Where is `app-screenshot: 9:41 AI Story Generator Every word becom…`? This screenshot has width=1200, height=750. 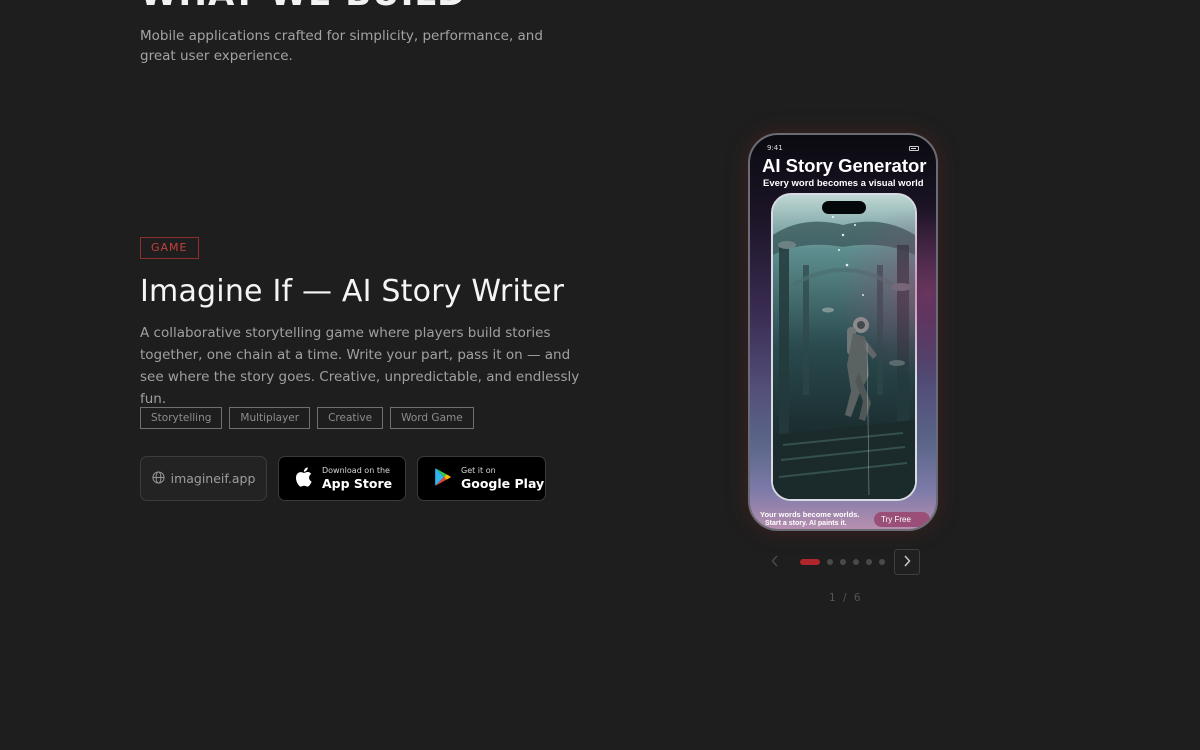
app-screenshot: 9:41 AI Story Generator Every word becom… is located at coordinates (843, 332).